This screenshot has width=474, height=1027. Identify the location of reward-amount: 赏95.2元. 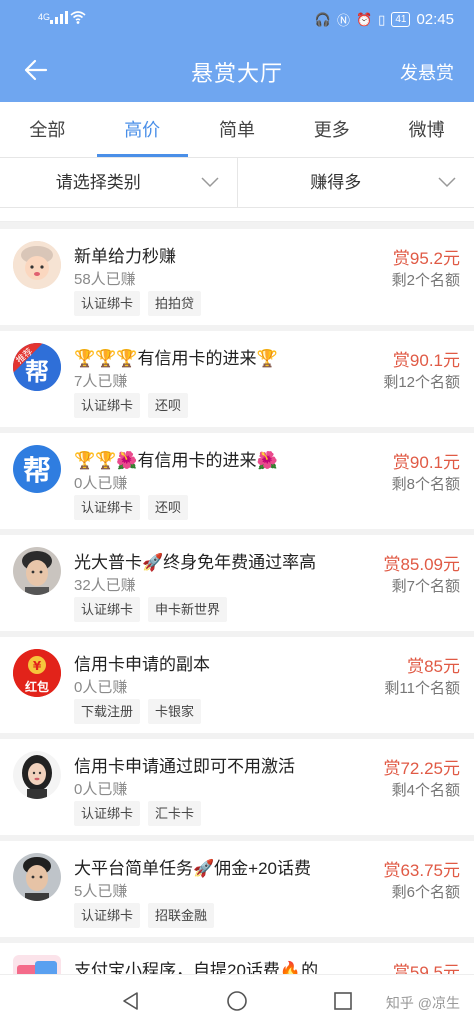
(426, 258).